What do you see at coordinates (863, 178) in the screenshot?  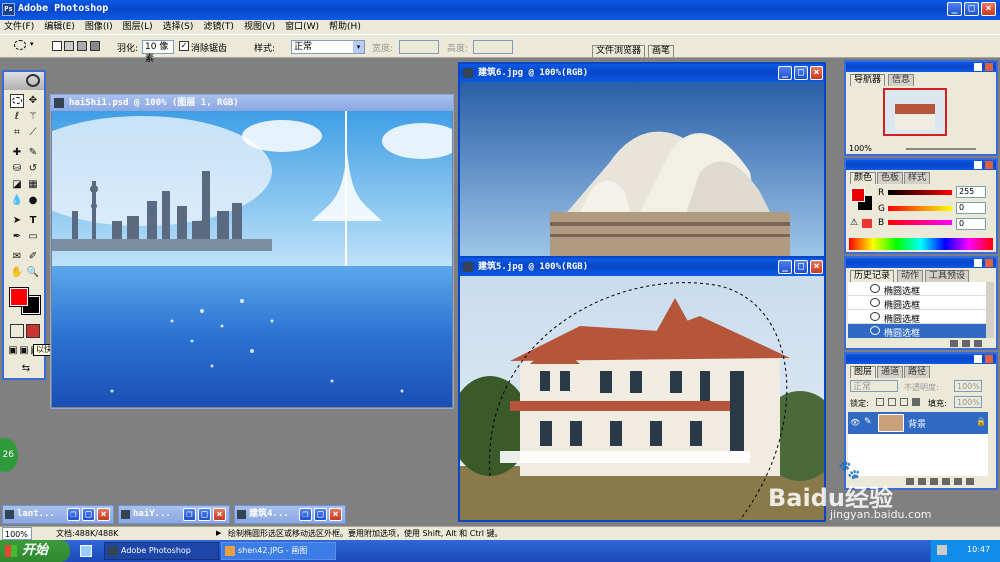 I see `tab-color: 颜色` at bounding box center [863, 178].